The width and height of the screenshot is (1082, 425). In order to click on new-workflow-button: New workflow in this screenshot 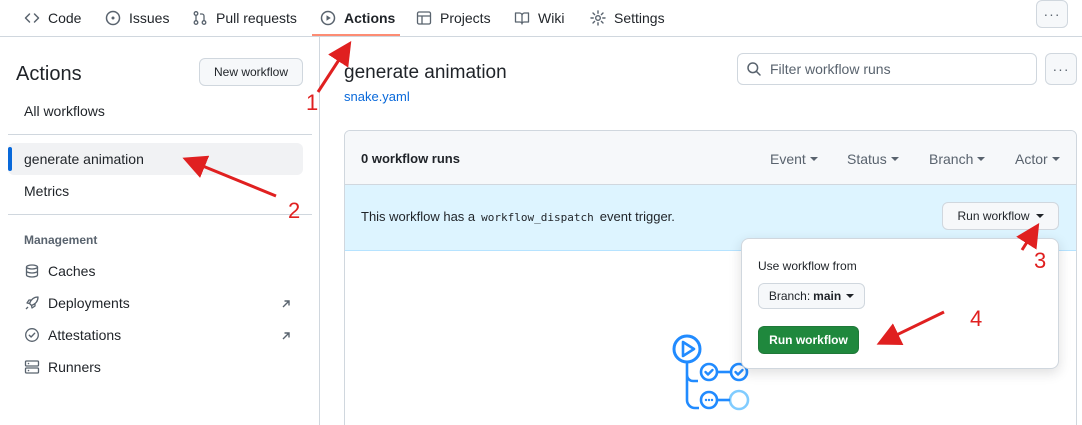, I will do `click(251, 72)`.